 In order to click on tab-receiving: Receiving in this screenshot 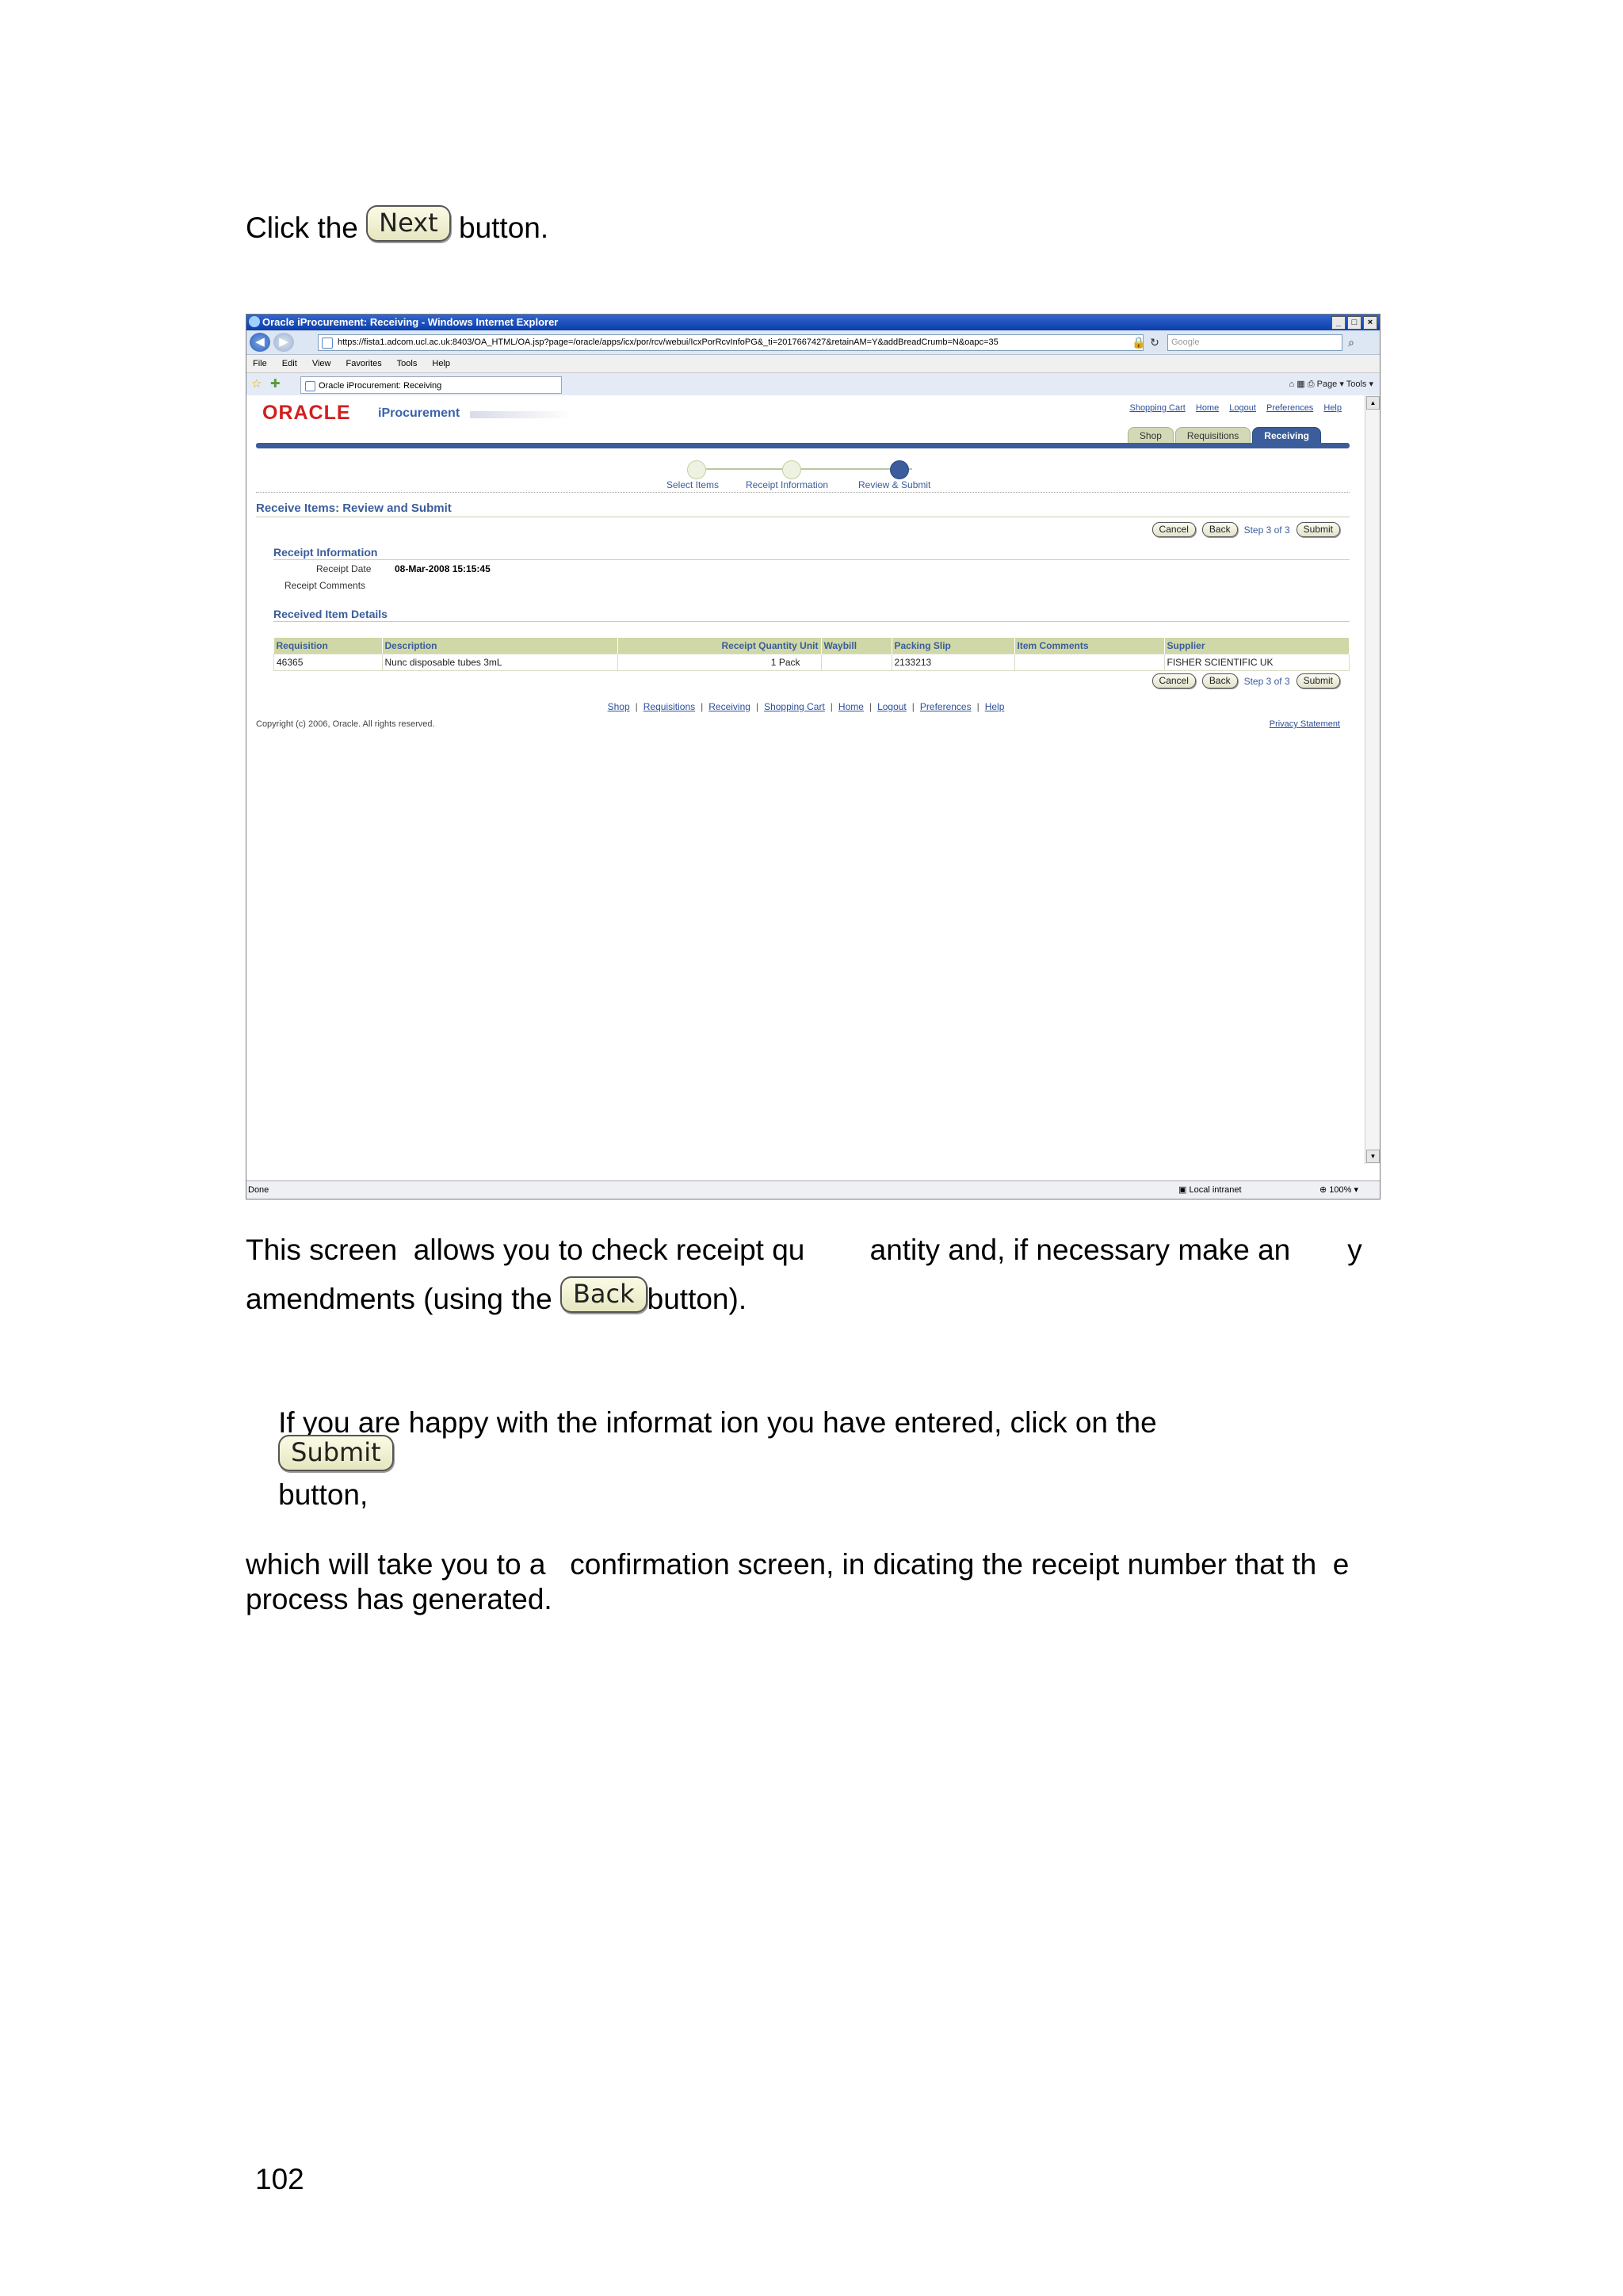, I will do `click(1287, 435)`.